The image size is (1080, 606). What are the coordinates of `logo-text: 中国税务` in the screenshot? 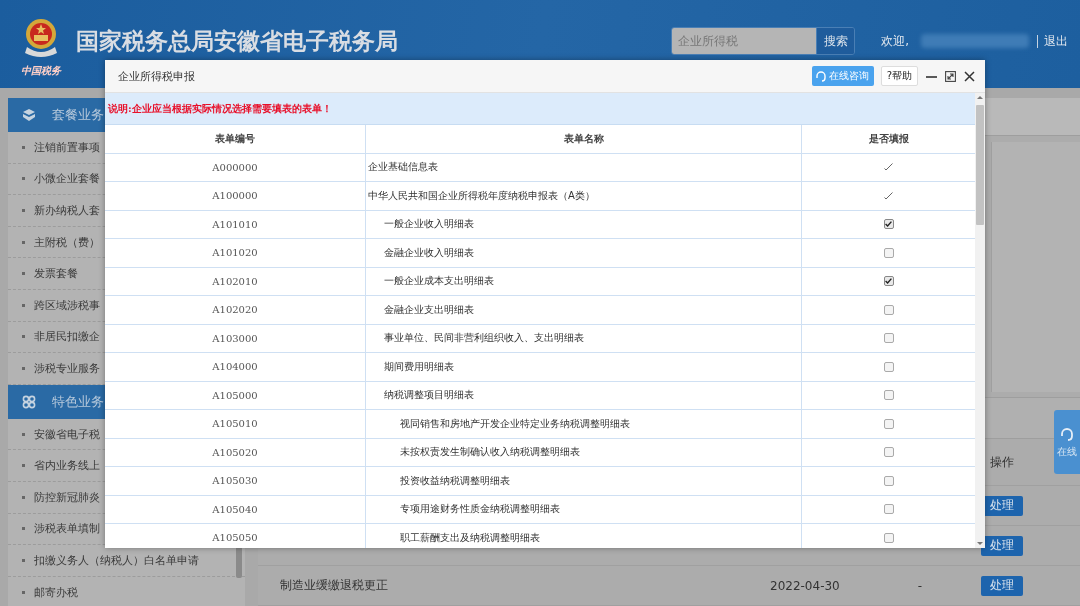 It's located at (41, 70).